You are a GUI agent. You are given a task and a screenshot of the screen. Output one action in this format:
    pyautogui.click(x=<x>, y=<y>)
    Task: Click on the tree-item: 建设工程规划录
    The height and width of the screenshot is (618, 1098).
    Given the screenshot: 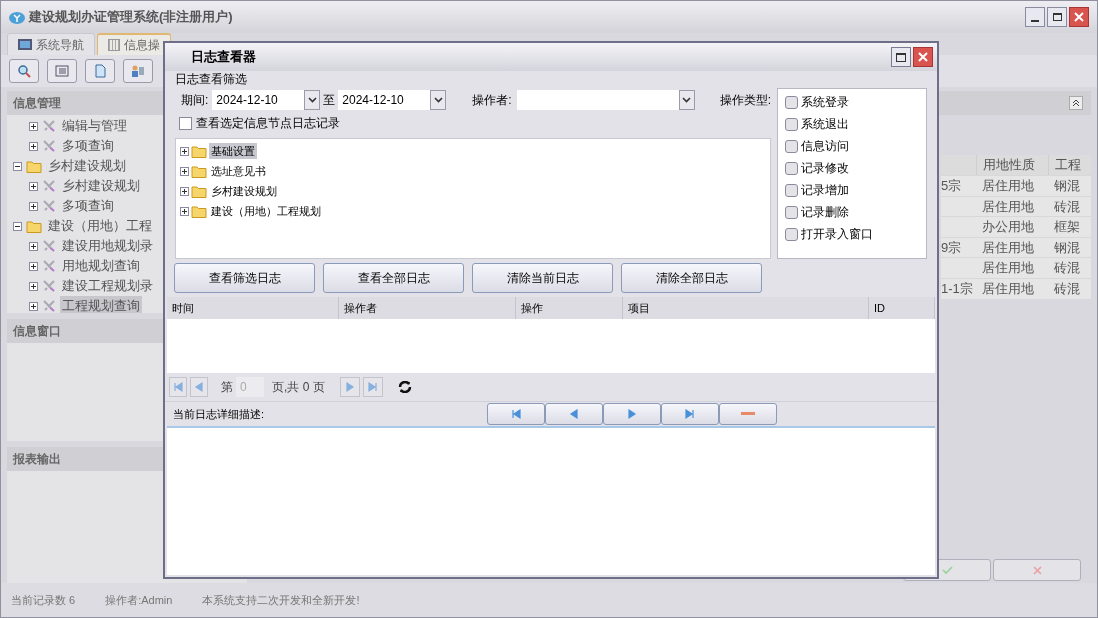 What is the action you would take?
    pyautogui.click(x=107, y=286)
    